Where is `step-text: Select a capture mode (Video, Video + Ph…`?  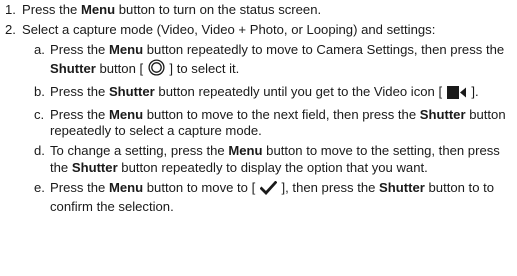
step-text: Select a capture mode (Video, Video + Ph… is located at coordinates (229, 30).